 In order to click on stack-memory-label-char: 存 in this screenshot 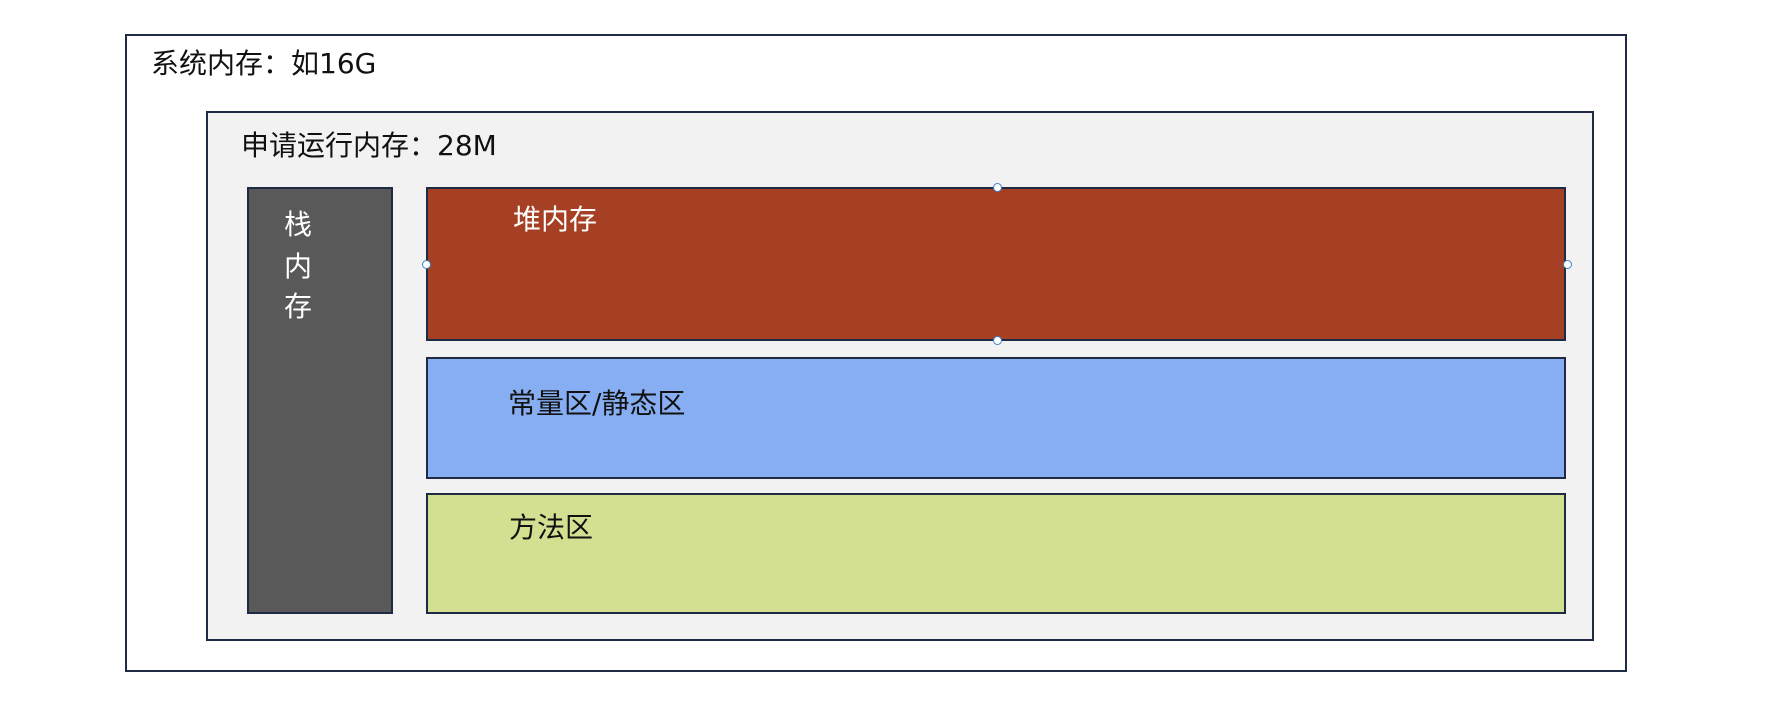, I will do `click(298, 306)`.